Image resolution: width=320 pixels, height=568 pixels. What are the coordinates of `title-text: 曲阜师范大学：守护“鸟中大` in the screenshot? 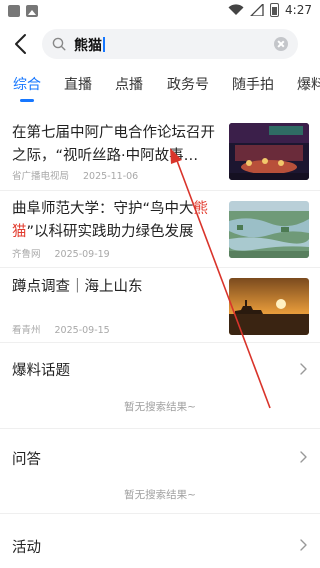 It's located at (103, 209).